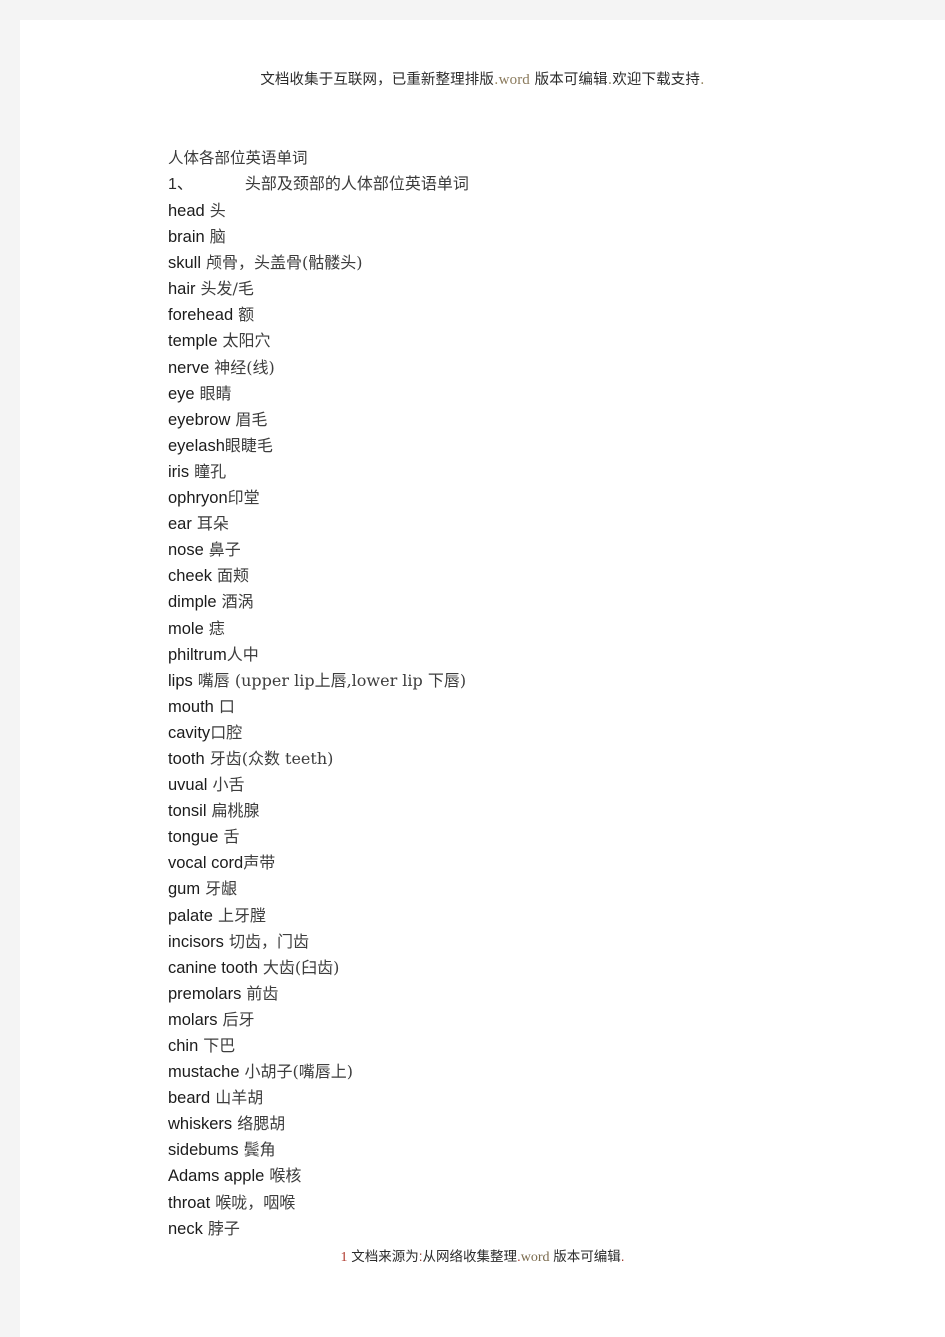 The width and height of the screenshot is (945, 1337). What do you see at coordinates (377, 80) in the screenshot?
I see `header-text-part1: 文档收集于互联网，已重新整理排版` at bounding box center [377, 80].